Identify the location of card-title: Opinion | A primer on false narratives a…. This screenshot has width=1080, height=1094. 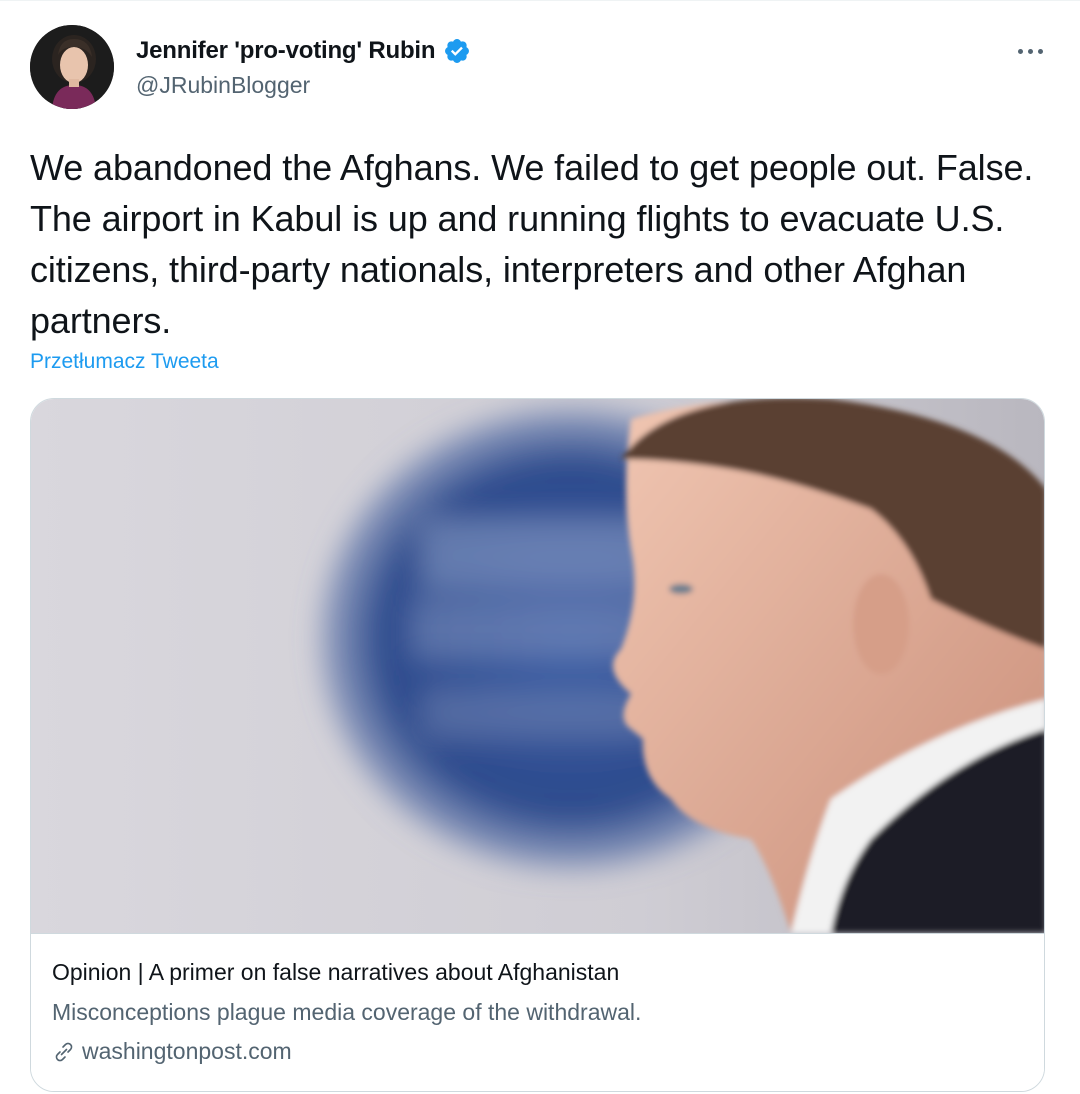
(336, 972).